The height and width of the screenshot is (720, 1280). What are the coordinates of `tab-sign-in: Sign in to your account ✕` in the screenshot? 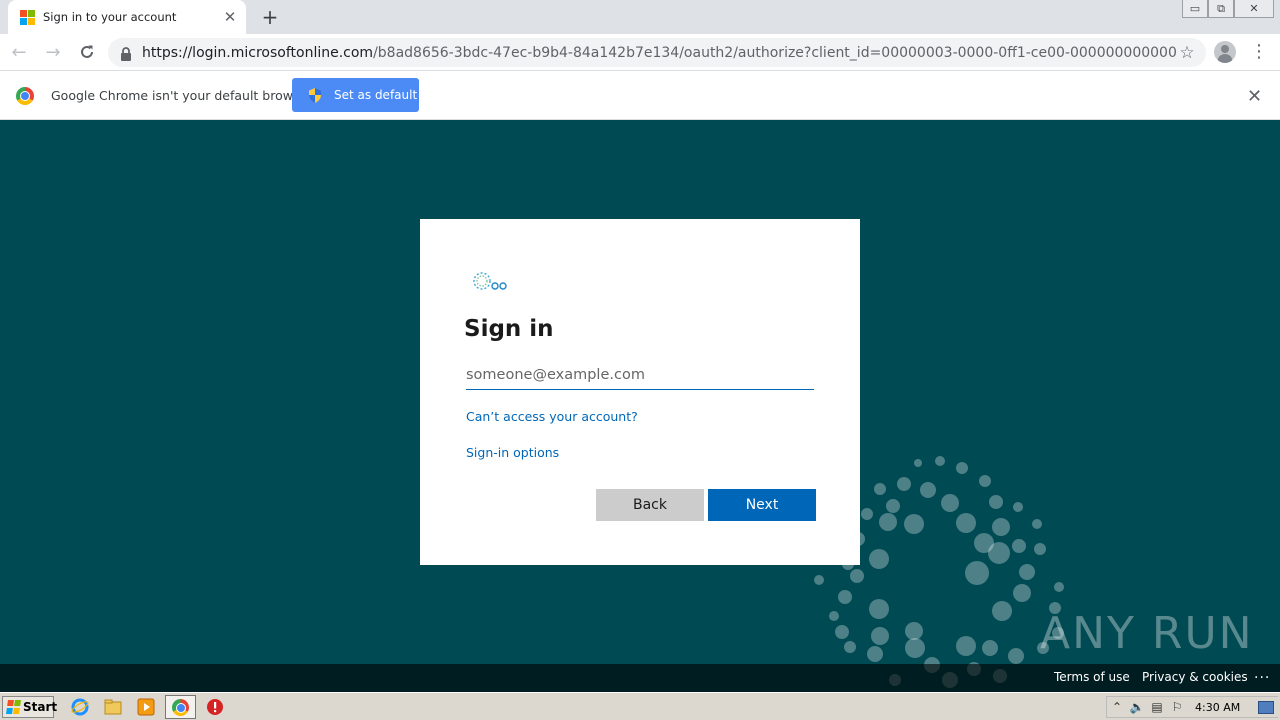 It's located at (127, 17).